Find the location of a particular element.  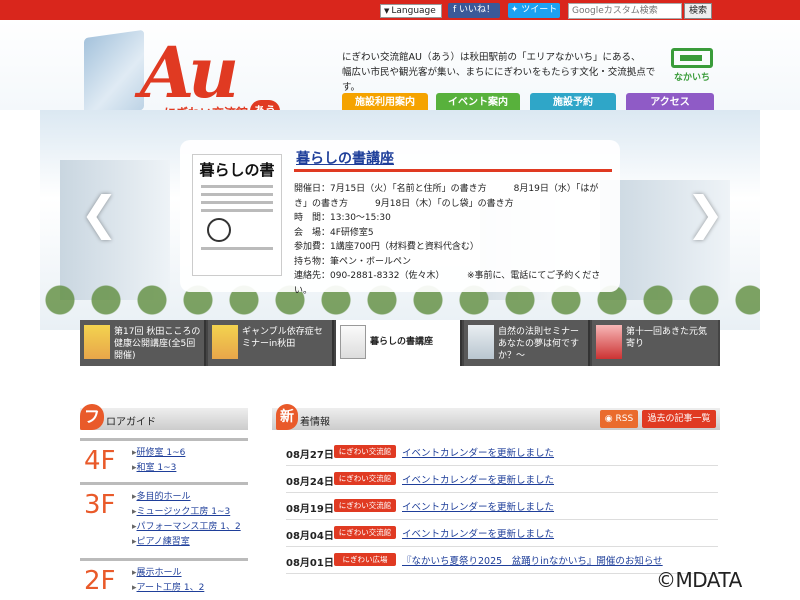

poster-title: 暮らしの書 is located at coordinates (237, 170).